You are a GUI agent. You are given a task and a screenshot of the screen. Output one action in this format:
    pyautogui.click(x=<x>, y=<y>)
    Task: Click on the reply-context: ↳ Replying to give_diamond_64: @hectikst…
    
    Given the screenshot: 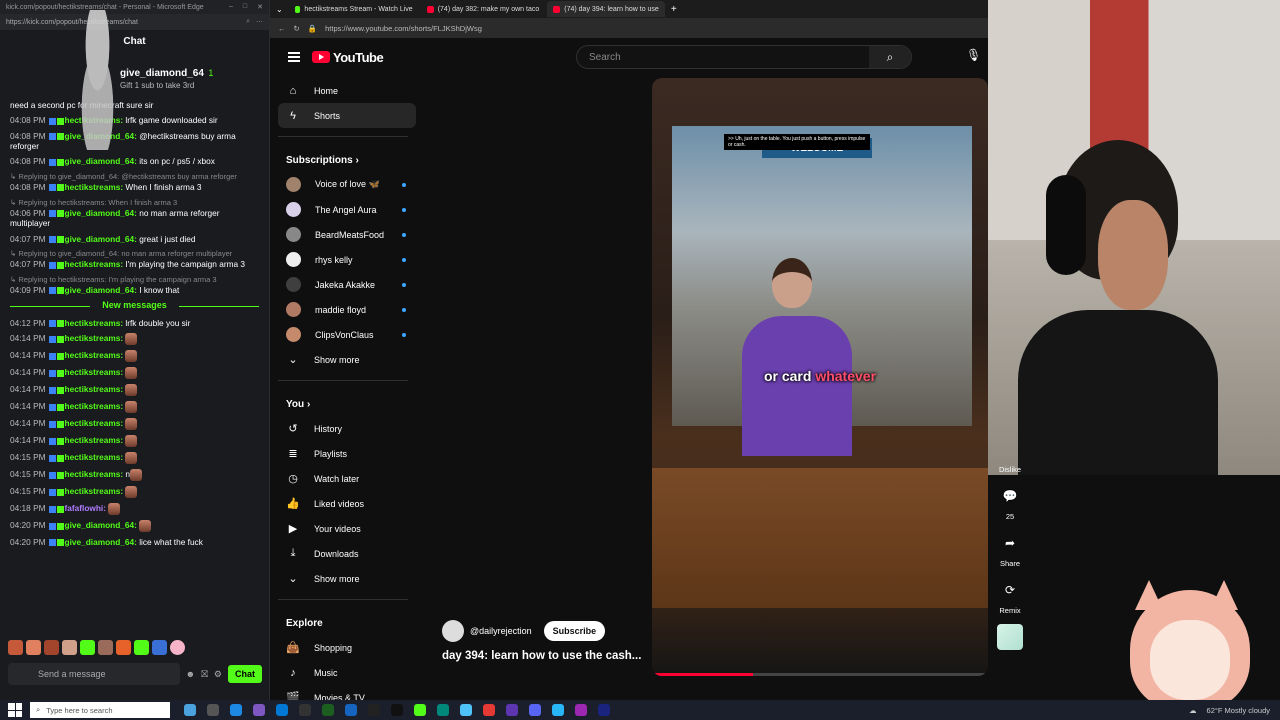 What is the action you would take?
    pyautogui.click(x=134, y=176)
    